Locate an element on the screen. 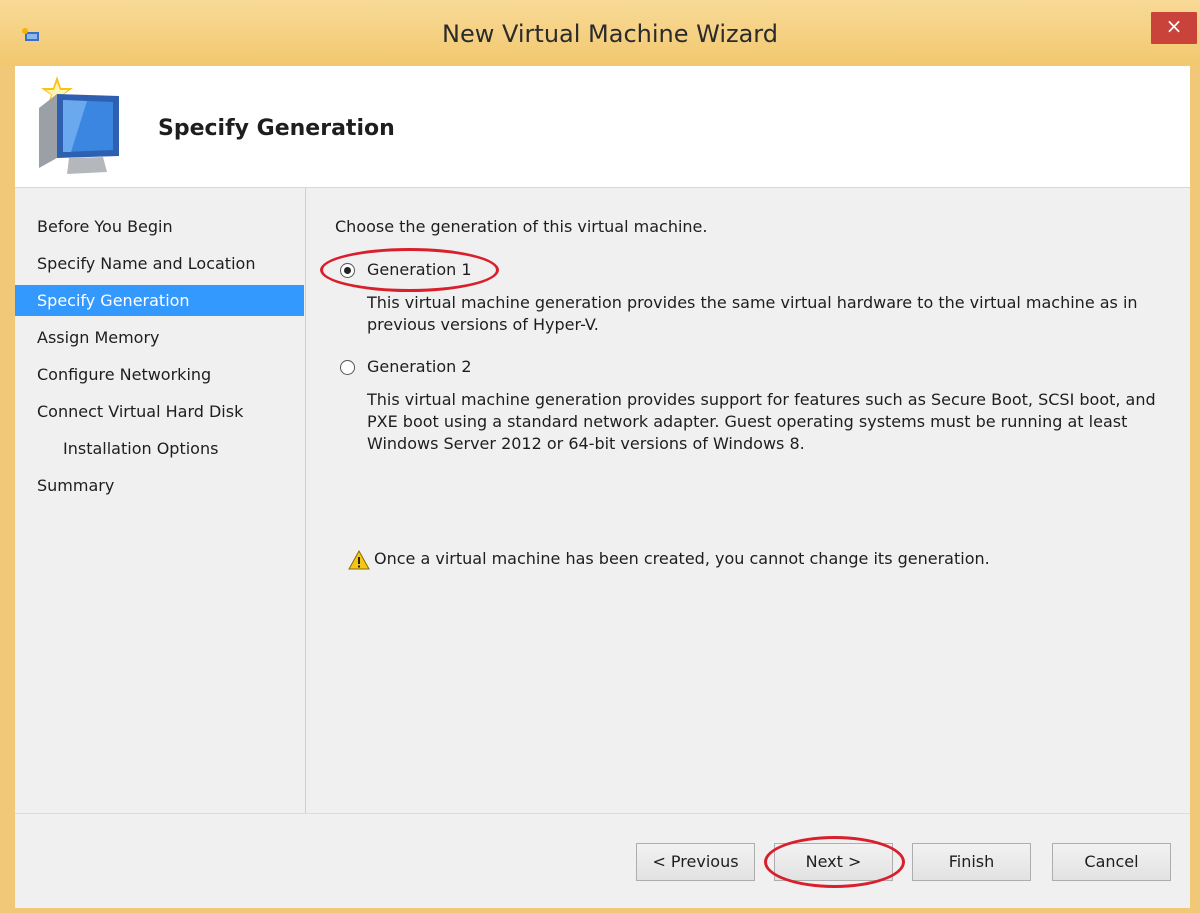  next-button: Next > is located at coordinates (833, 862).